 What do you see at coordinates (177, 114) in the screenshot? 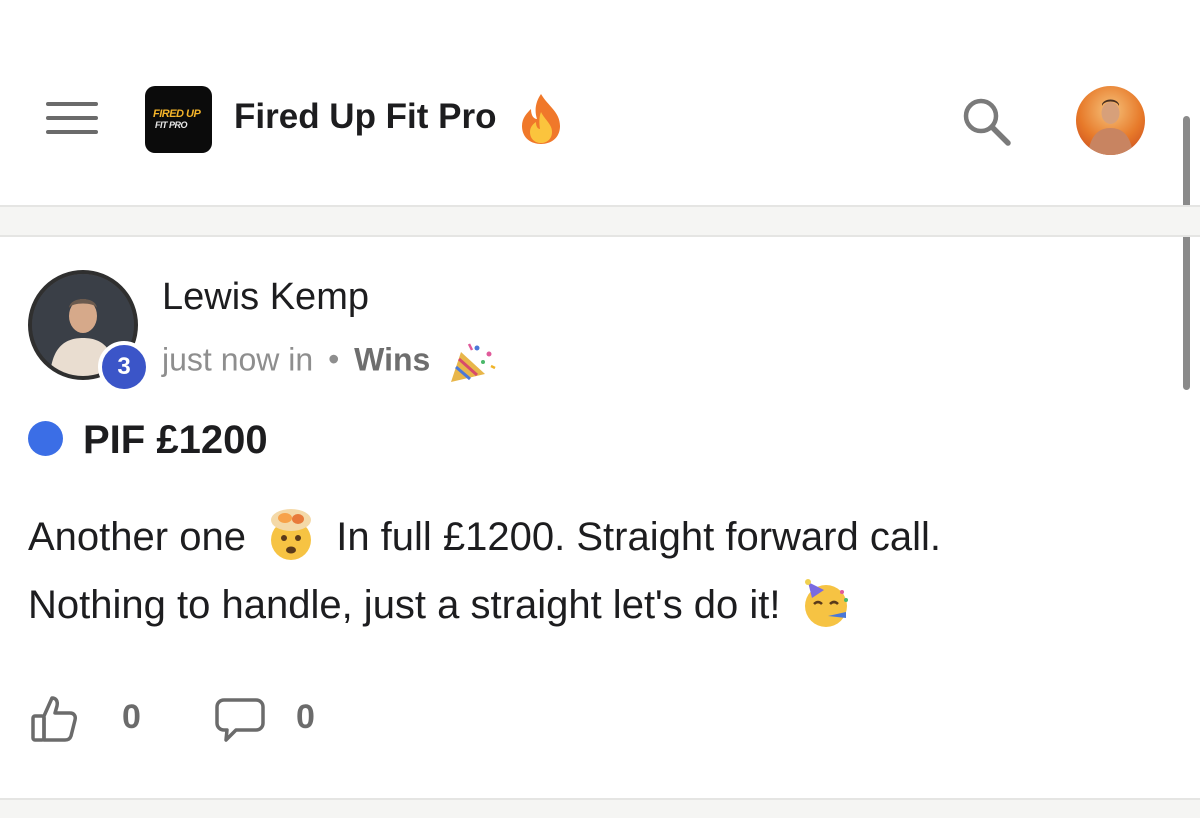
I see `logo-line-1: FIRED UP` at bounding box center [177, 114].